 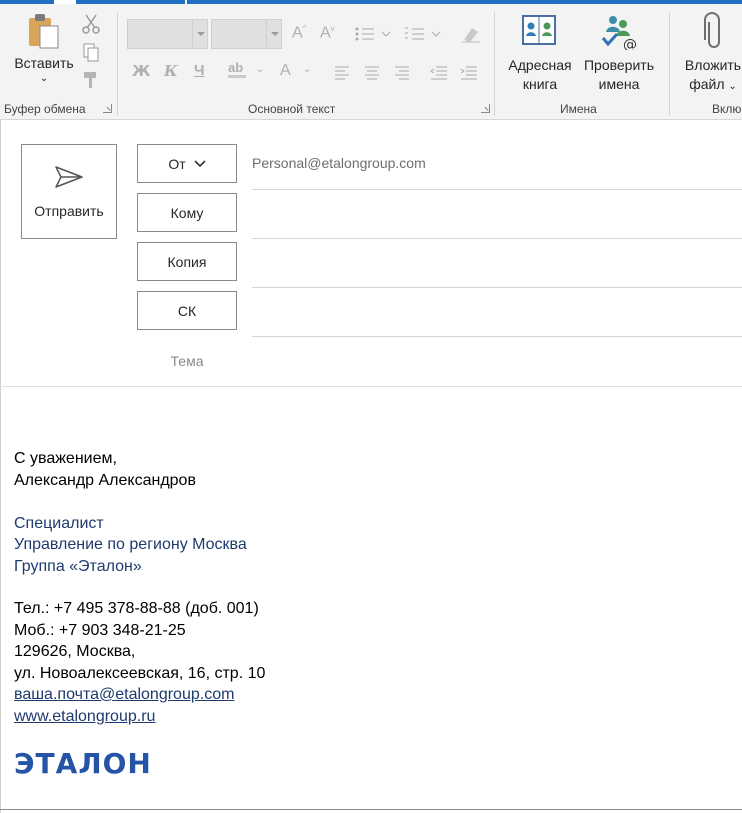 I want to click on basic-text-launcher-icon, so click(x=485, y=108).